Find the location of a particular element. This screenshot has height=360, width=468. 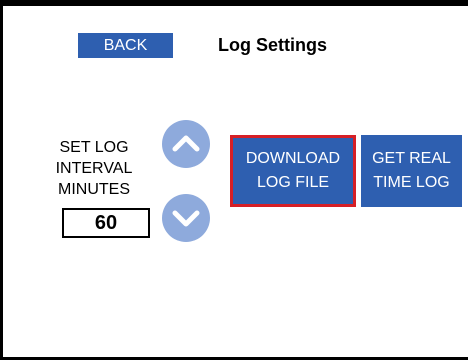

interval-label-line: INTERVAL is located at coordinates (94, 168).